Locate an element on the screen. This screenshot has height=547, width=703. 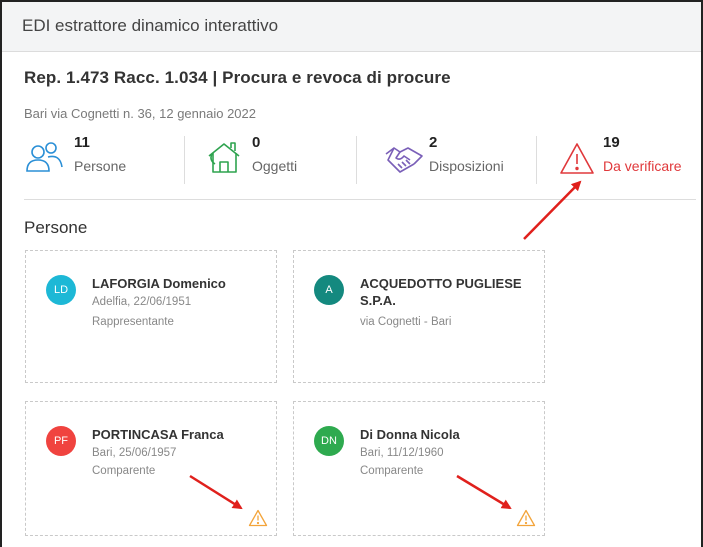
separator is located at coordinates (360, 199).